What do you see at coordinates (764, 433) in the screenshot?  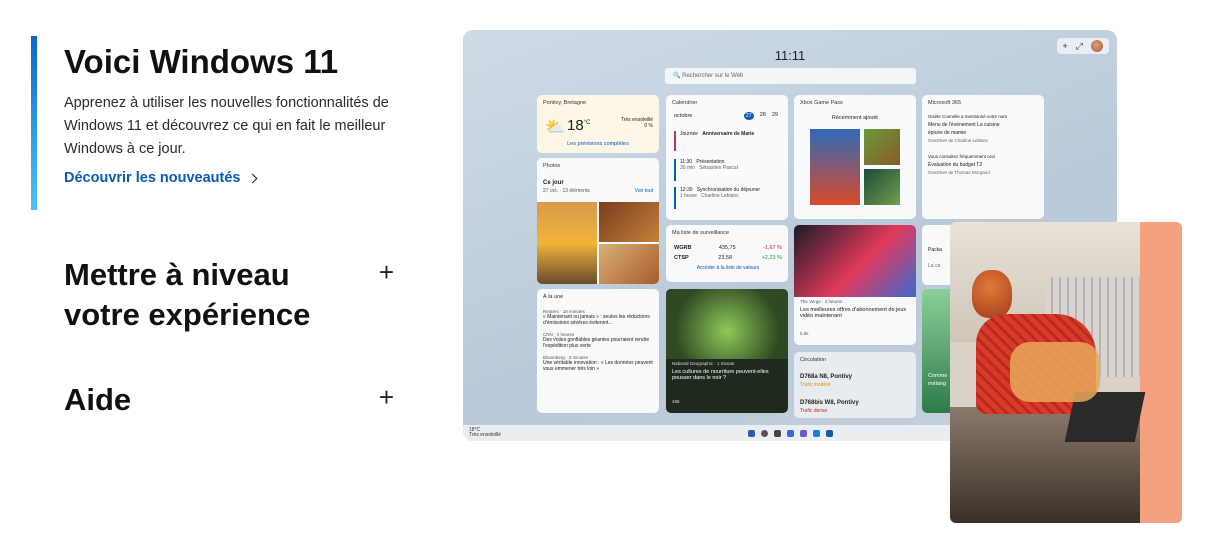 I see `search-icon` at bounding box center [764, 433].